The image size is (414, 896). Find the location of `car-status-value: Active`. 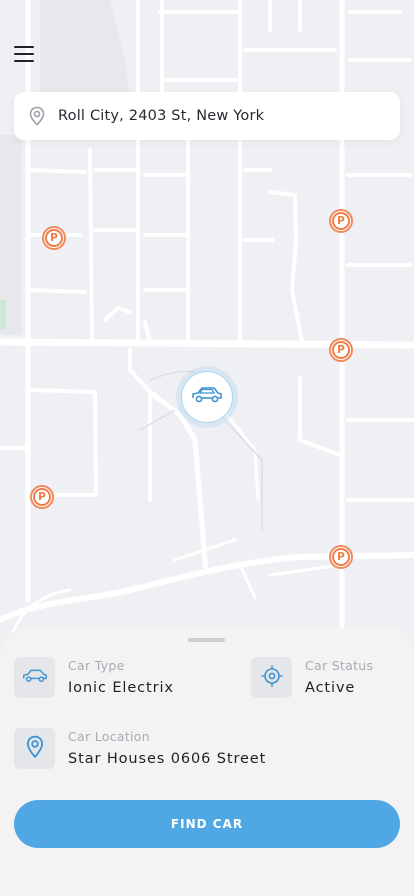

car-status-value: Active is located at coordinates (330, 688).